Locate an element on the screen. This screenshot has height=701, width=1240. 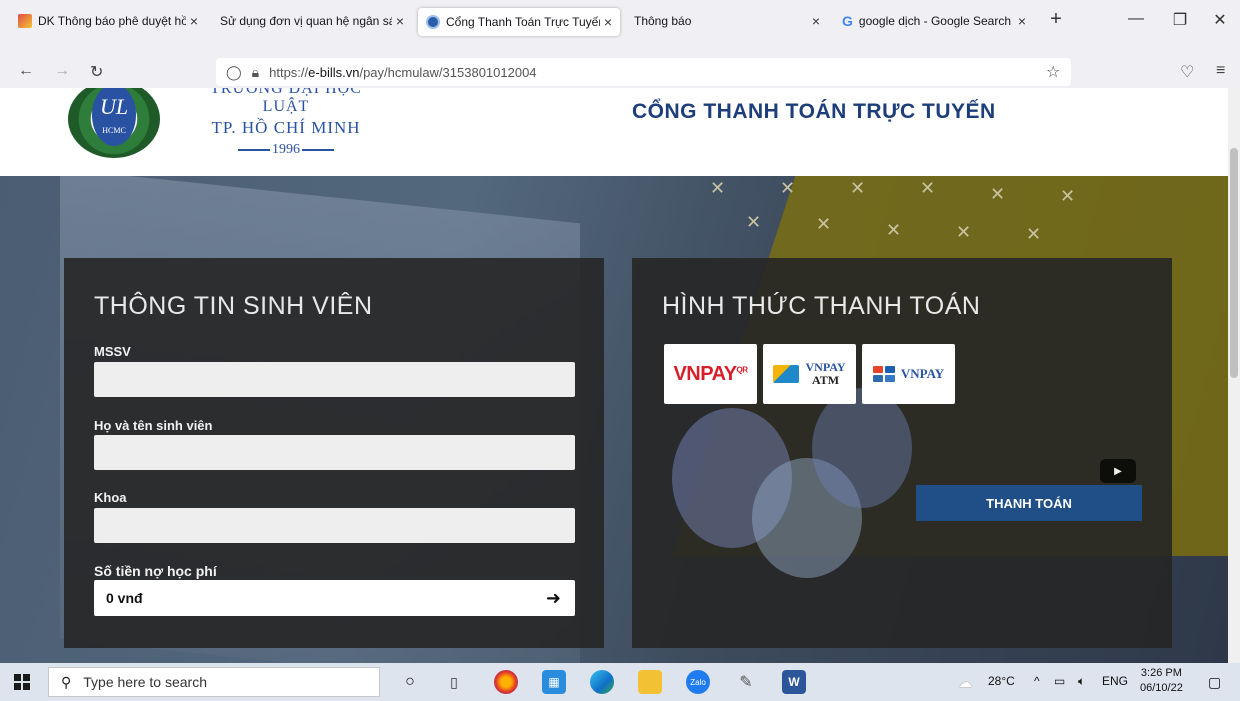
student-name-input is located at coordinates (334, 452).